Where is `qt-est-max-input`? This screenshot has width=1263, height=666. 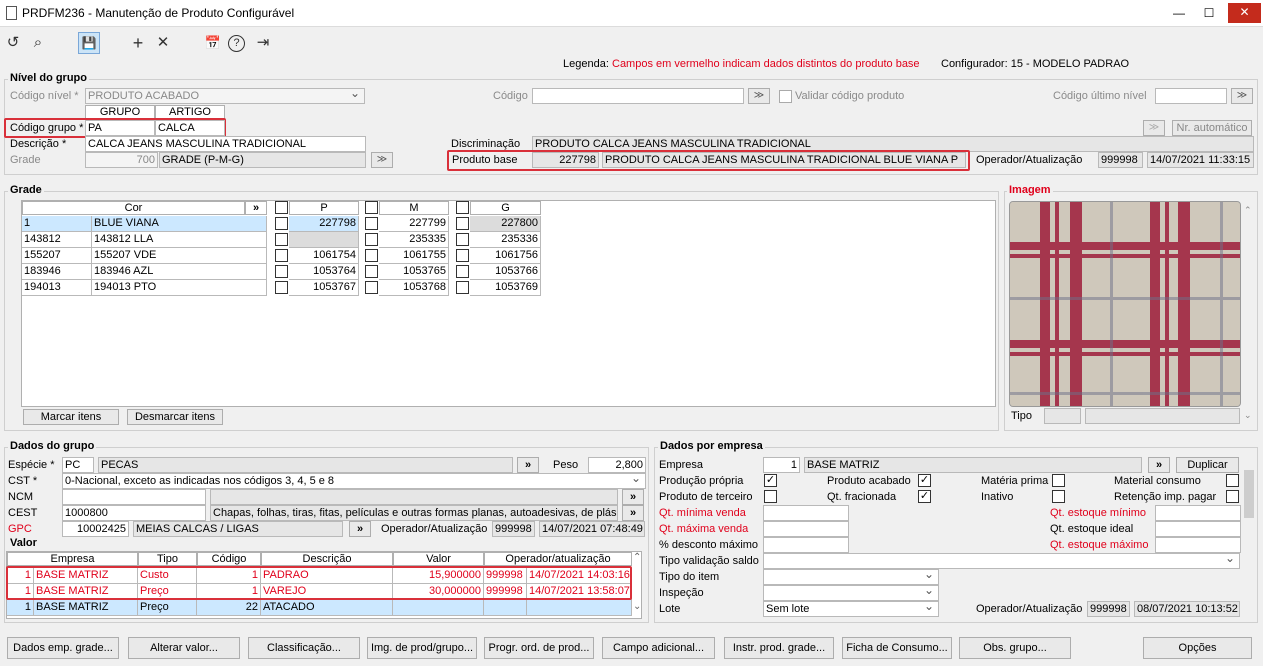 qt-est-max-input is located at coordinates (1198, 545).